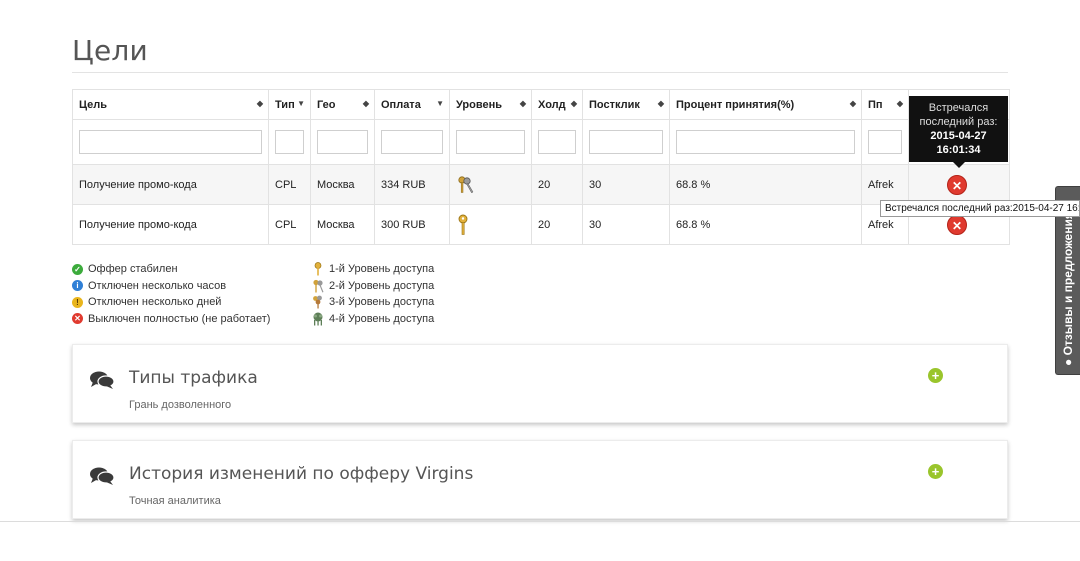 This screenshot has height=561, width=1080. I want to click on column-header-level: Уровень ◆, so click(490, 104).